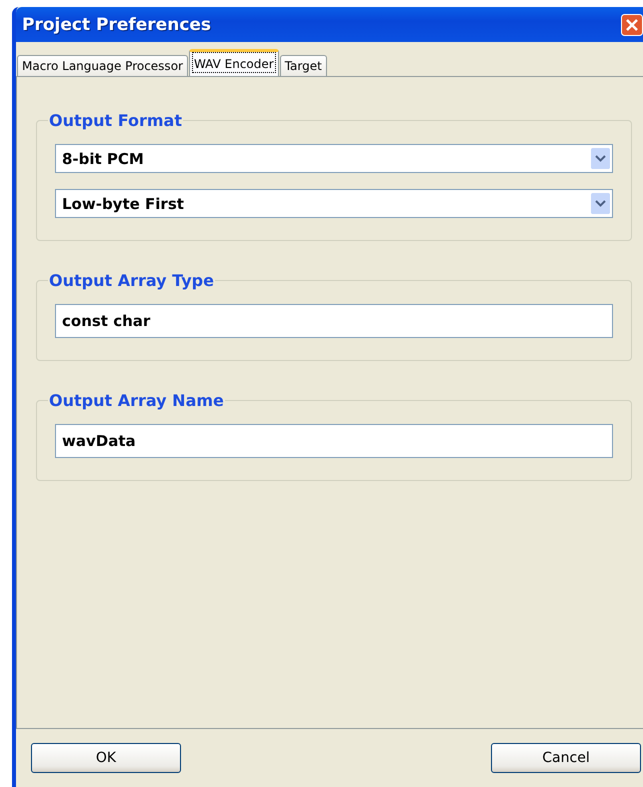 This screenshot has height=787, width=643. I want to click on group-title: Output Array Type, so click(131, 280).